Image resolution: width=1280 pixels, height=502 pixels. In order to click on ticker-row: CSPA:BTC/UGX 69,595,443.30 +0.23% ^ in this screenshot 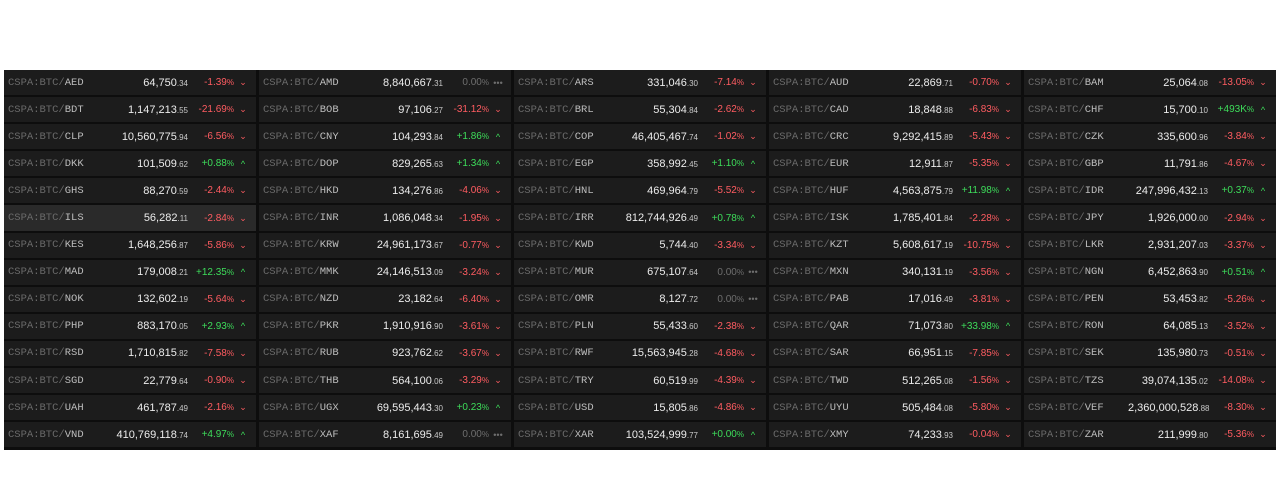, I will do `click(385, 408)`.